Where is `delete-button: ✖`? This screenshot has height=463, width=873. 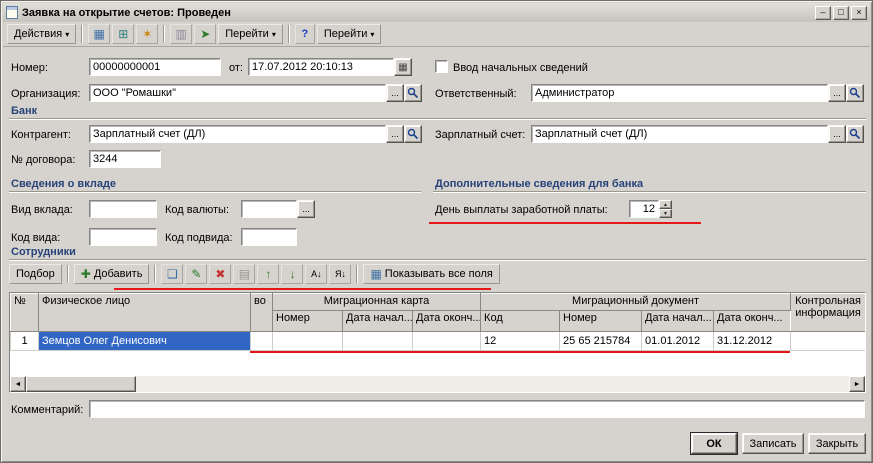 delete-button: ✖ is located at coordinates (220, 274).